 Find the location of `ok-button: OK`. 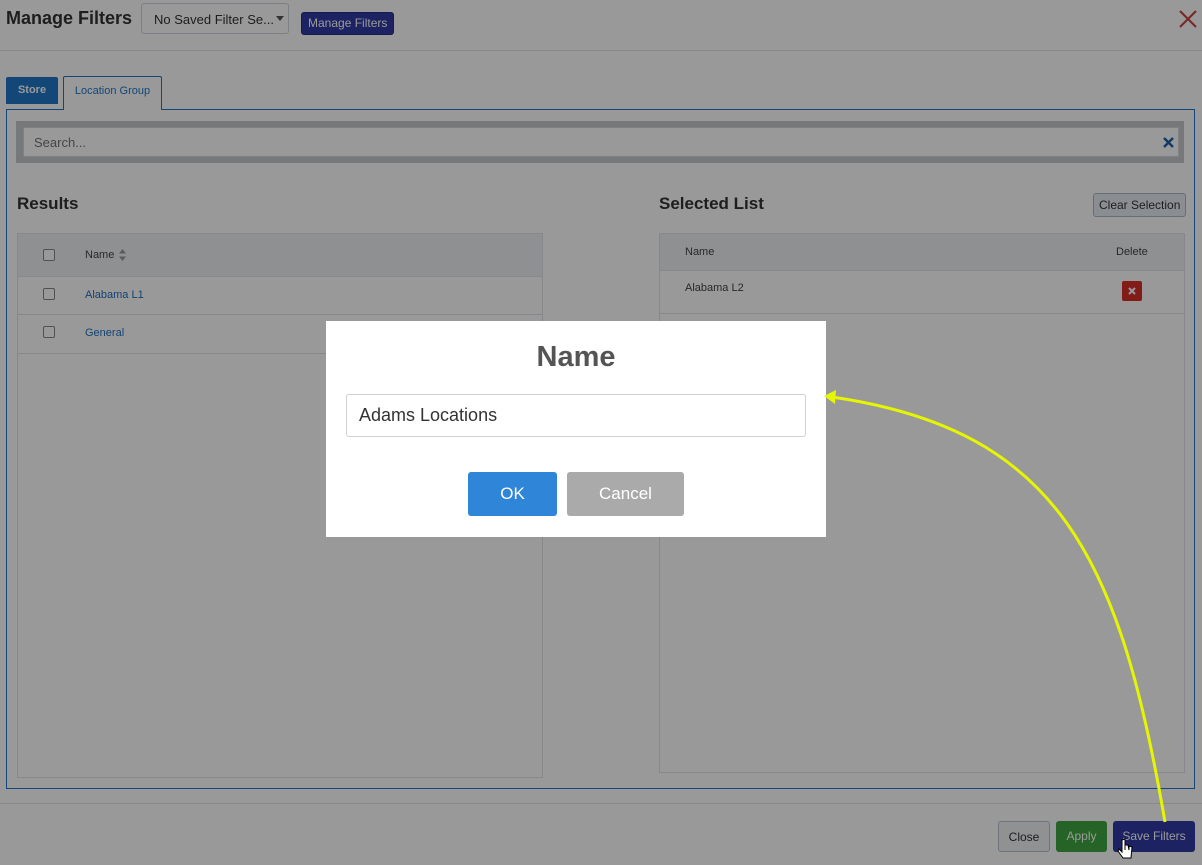

ok-button: OK is located at coordinates (512, 494).